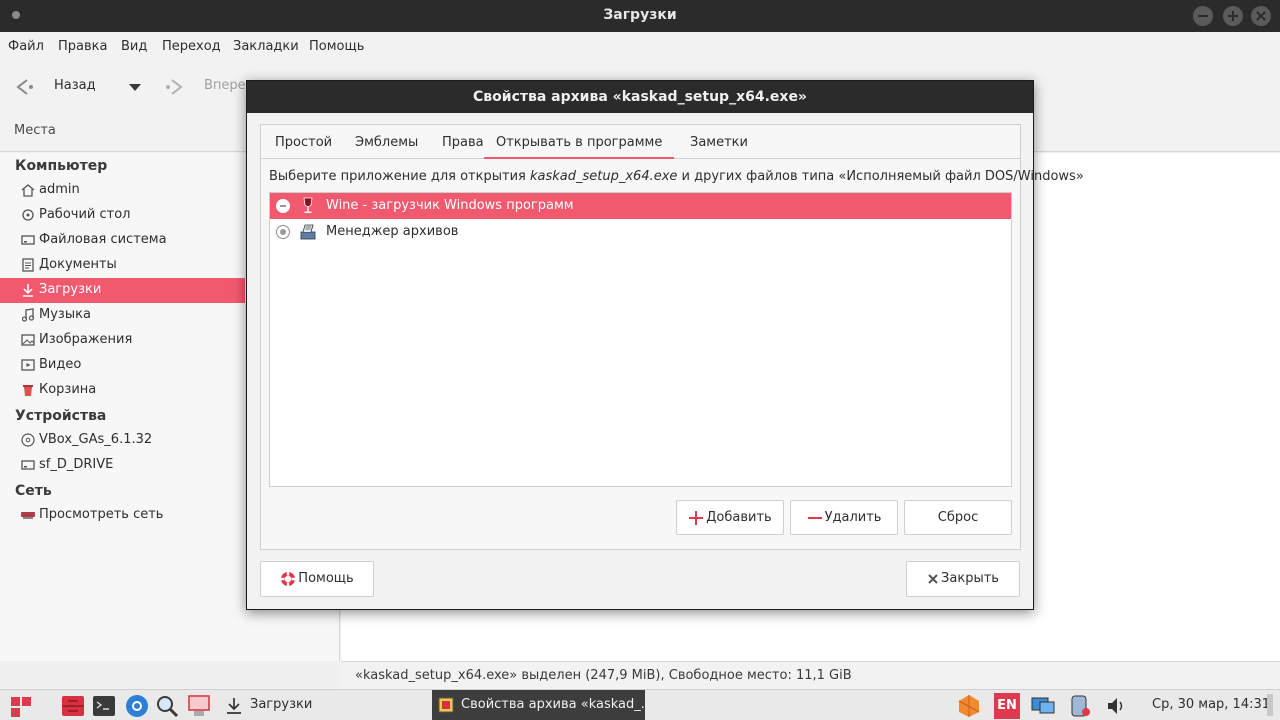  Describe the element at coordinates (969, 706) in the screenshot. I see `package-icon` at that location.